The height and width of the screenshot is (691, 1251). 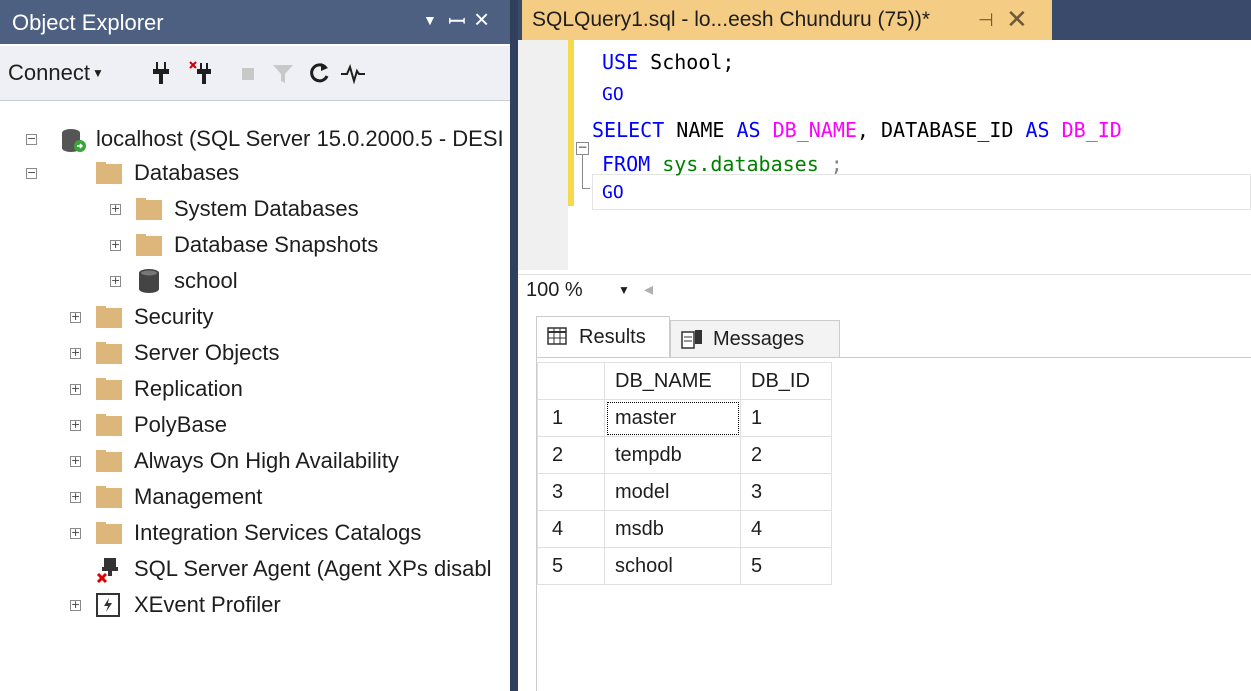 I want to click on filter-icon, so click(x=283, y=73).